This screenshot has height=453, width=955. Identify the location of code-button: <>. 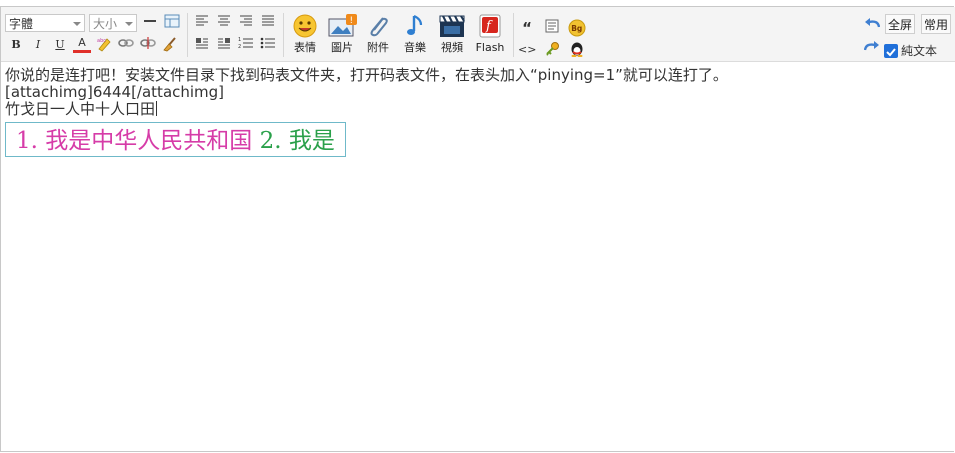
(527, 50).